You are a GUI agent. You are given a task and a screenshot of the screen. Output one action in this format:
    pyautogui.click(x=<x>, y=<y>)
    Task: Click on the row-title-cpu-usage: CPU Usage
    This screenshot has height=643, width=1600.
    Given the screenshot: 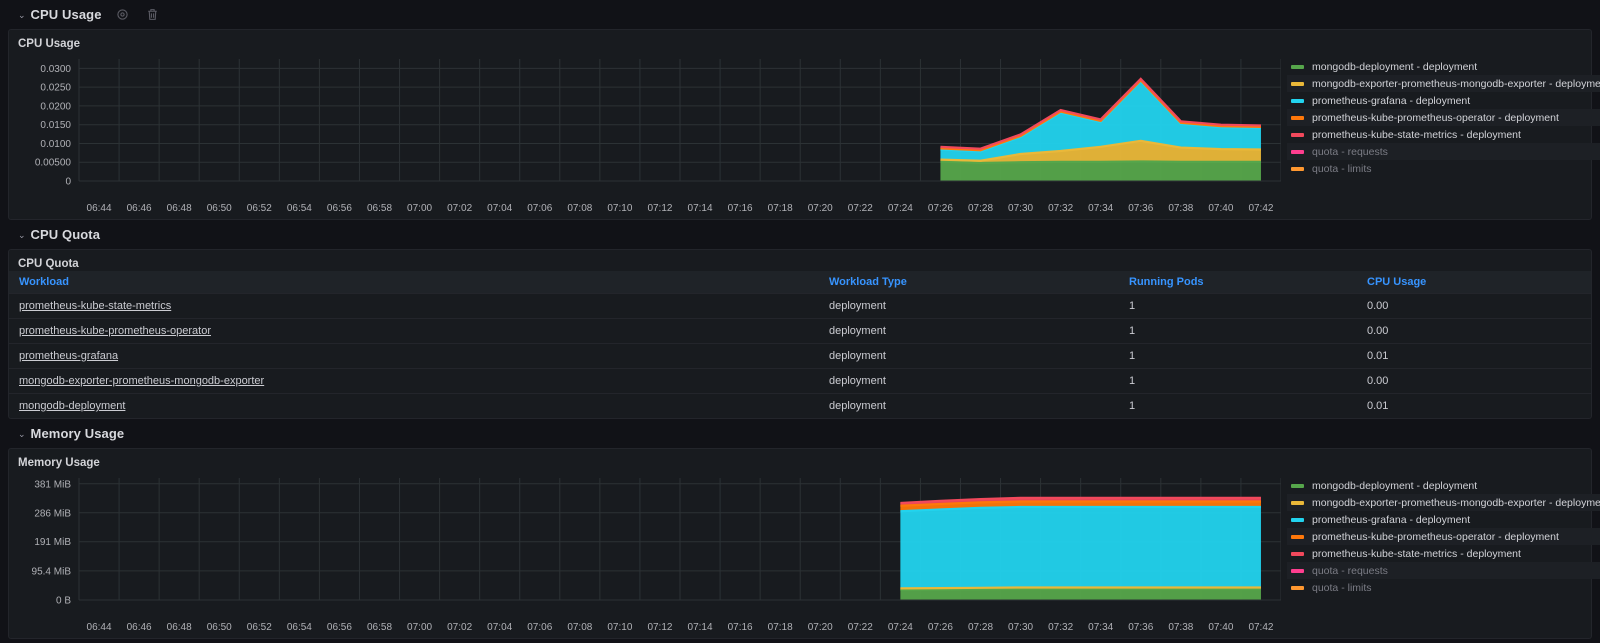 What is the action you would take?
    pyautogui.click(x=66, y=14)
    